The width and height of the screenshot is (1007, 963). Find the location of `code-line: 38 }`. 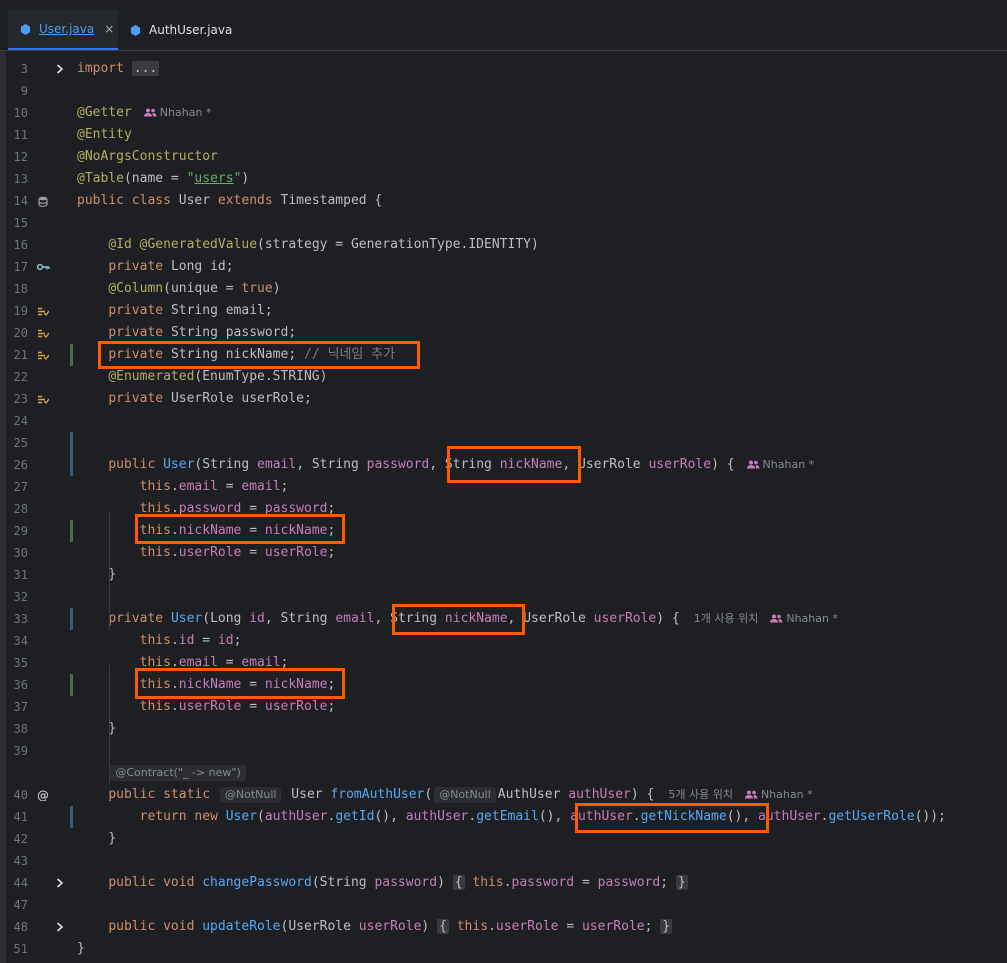

code-line: 38 } is located at coordinates (506, 729).